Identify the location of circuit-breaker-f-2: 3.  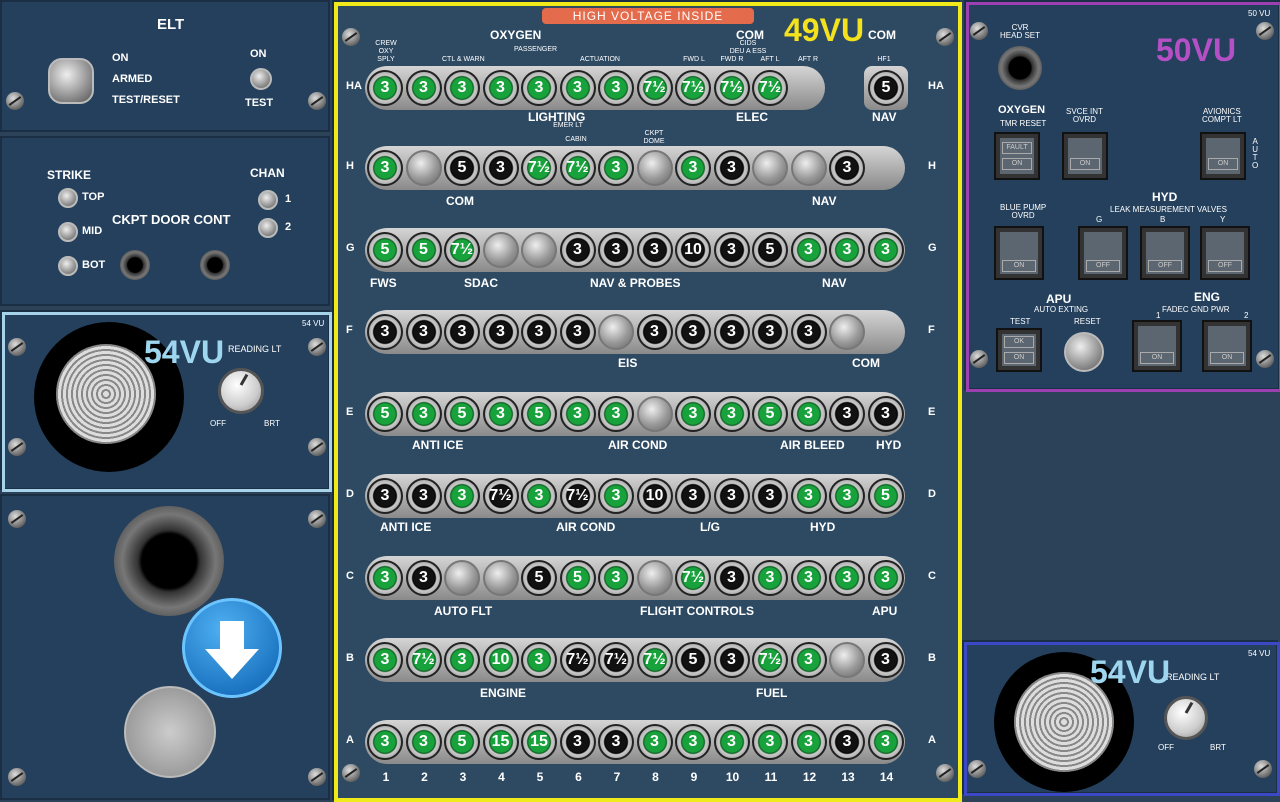
(423, 332).